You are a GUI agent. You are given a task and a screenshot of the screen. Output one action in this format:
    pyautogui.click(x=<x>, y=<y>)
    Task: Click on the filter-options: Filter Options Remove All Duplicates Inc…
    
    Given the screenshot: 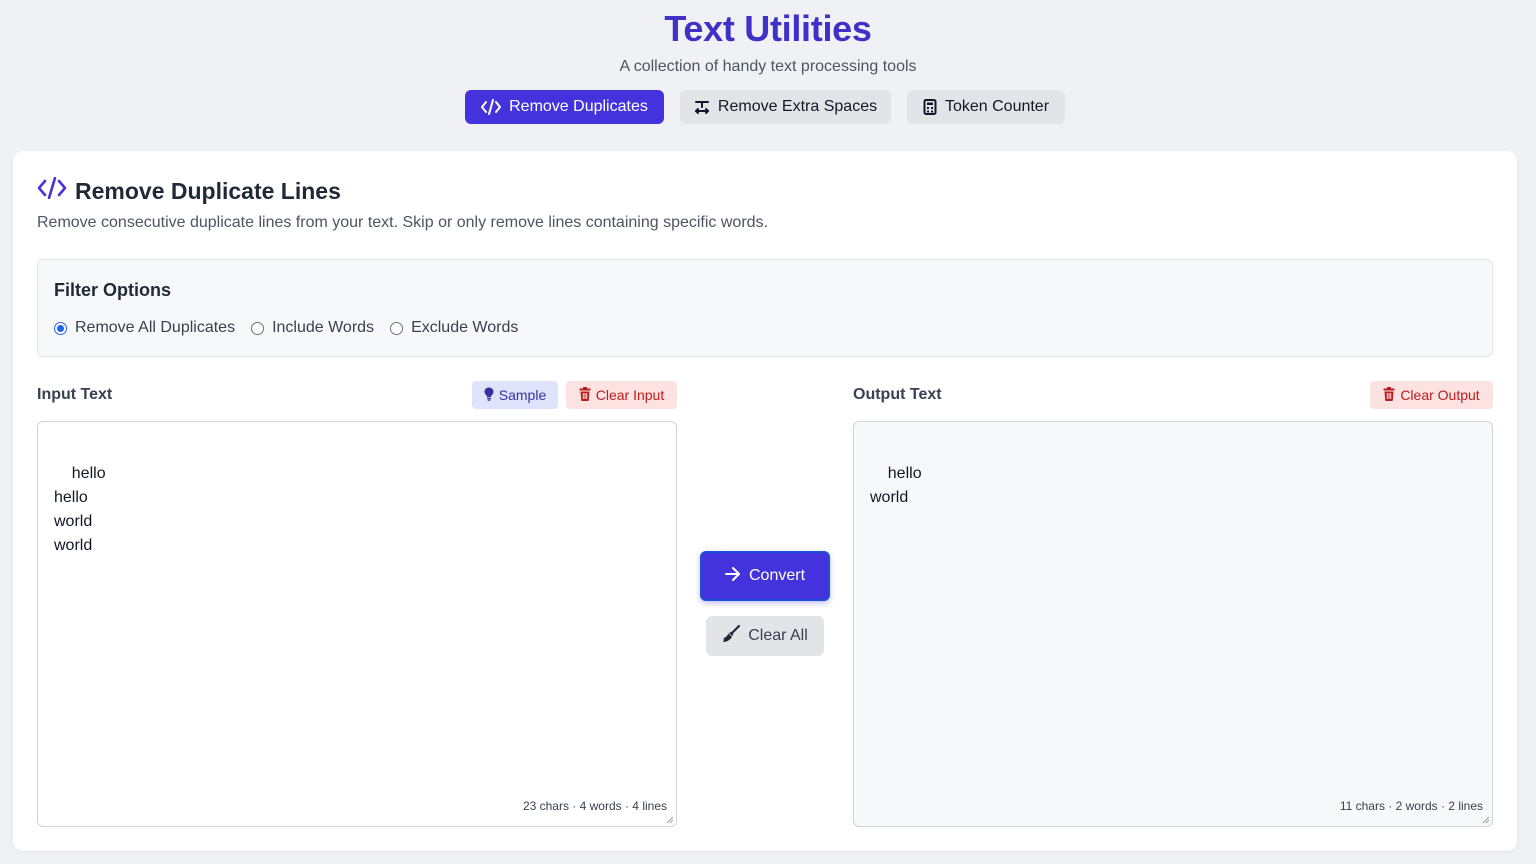 What is the action you would take?
    pyautogui.click(x=765, y=308)
    